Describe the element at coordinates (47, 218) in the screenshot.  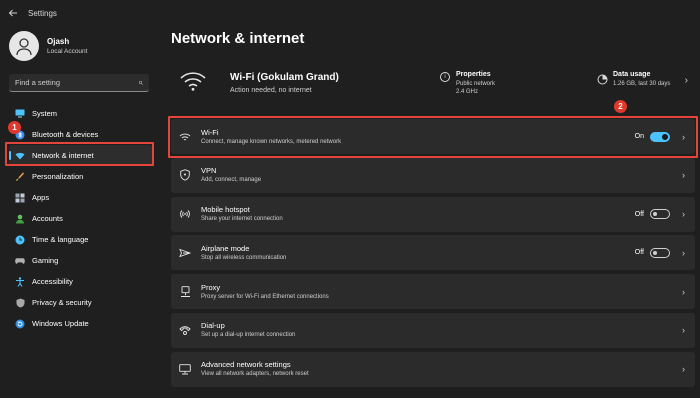
I see `sidebar-item-label: Accounts` at that location.